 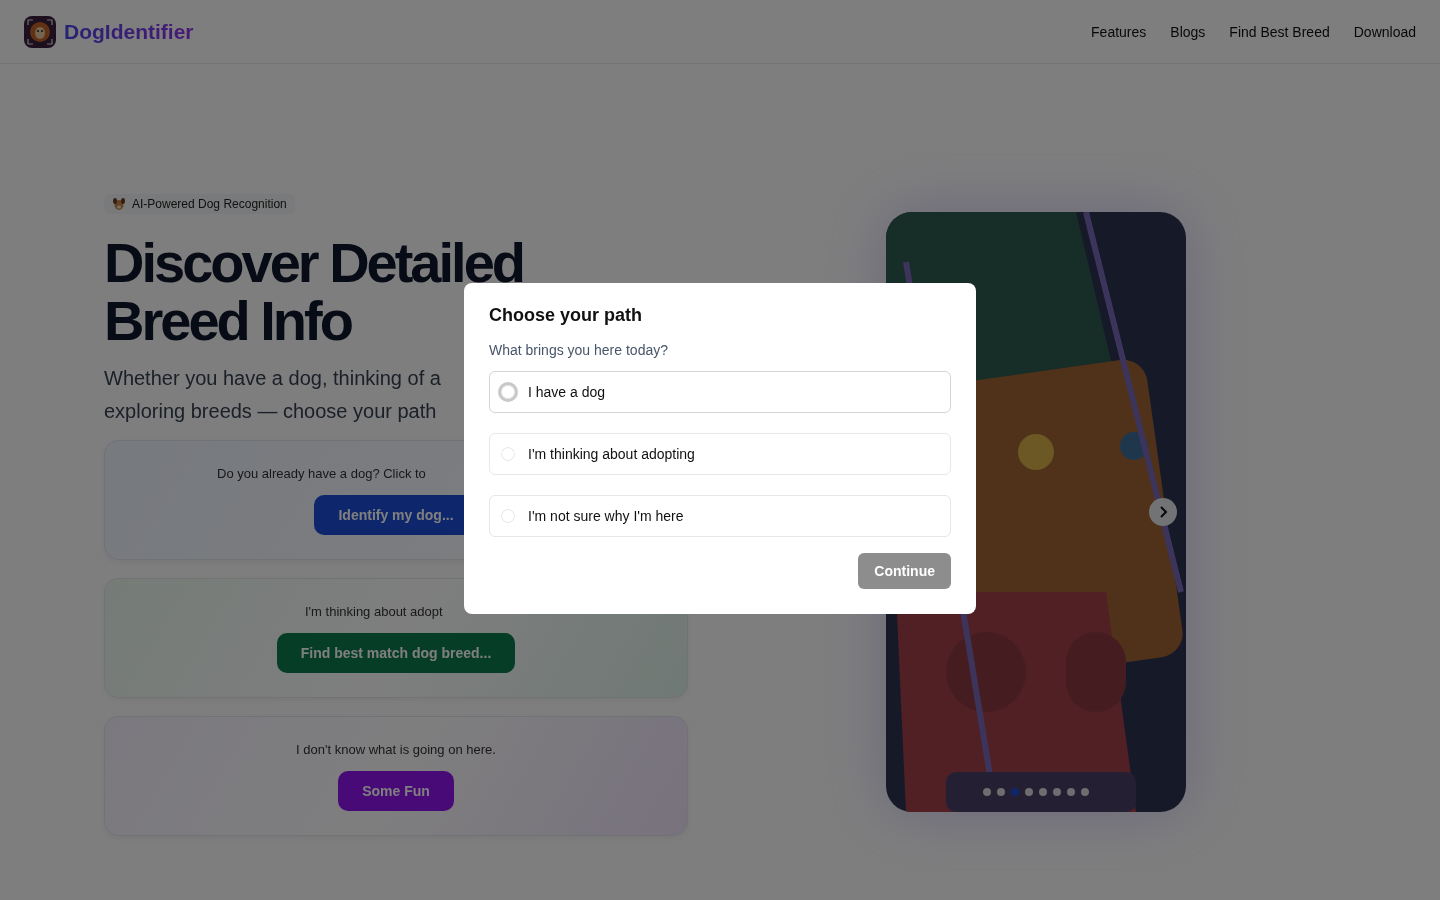 I want to click on dog-icon, so click(x=119, y=204).